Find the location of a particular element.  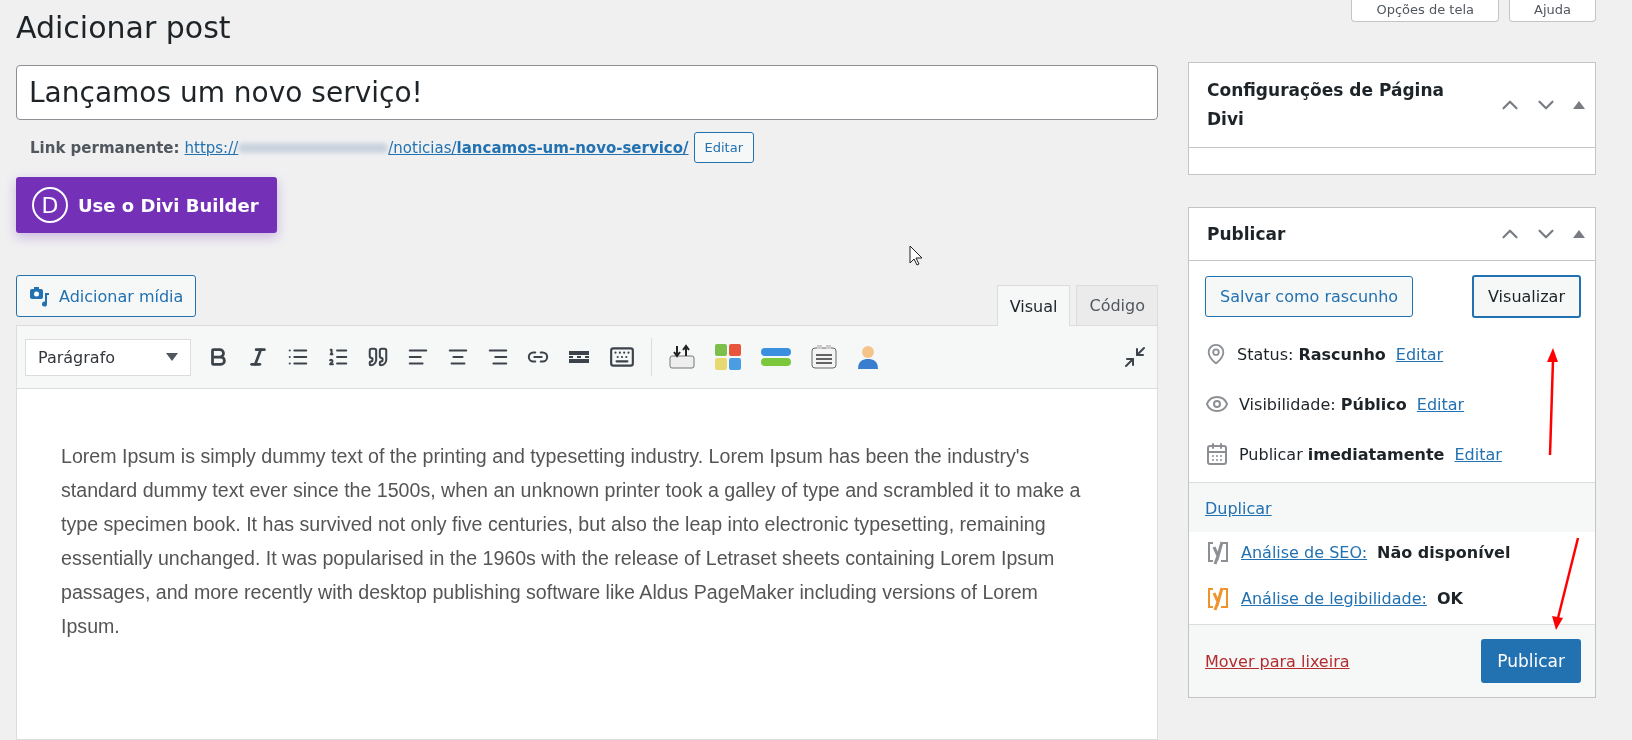

editor-tab: Visual is located at coordinates (1033, 305).